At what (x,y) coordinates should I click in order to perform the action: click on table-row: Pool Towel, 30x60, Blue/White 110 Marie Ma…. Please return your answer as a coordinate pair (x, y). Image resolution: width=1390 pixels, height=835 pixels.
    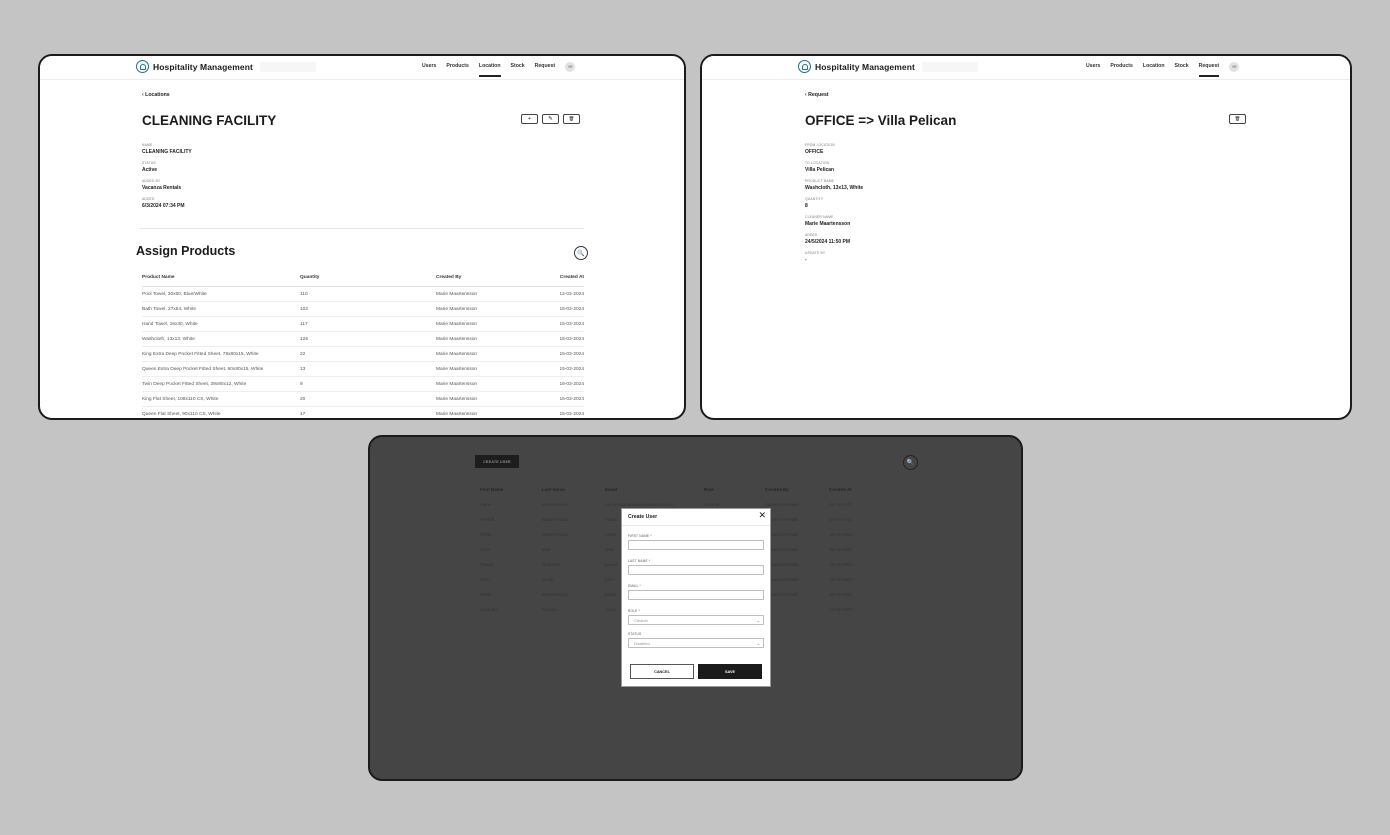
    Looking at the image, I should click on (363, 294).